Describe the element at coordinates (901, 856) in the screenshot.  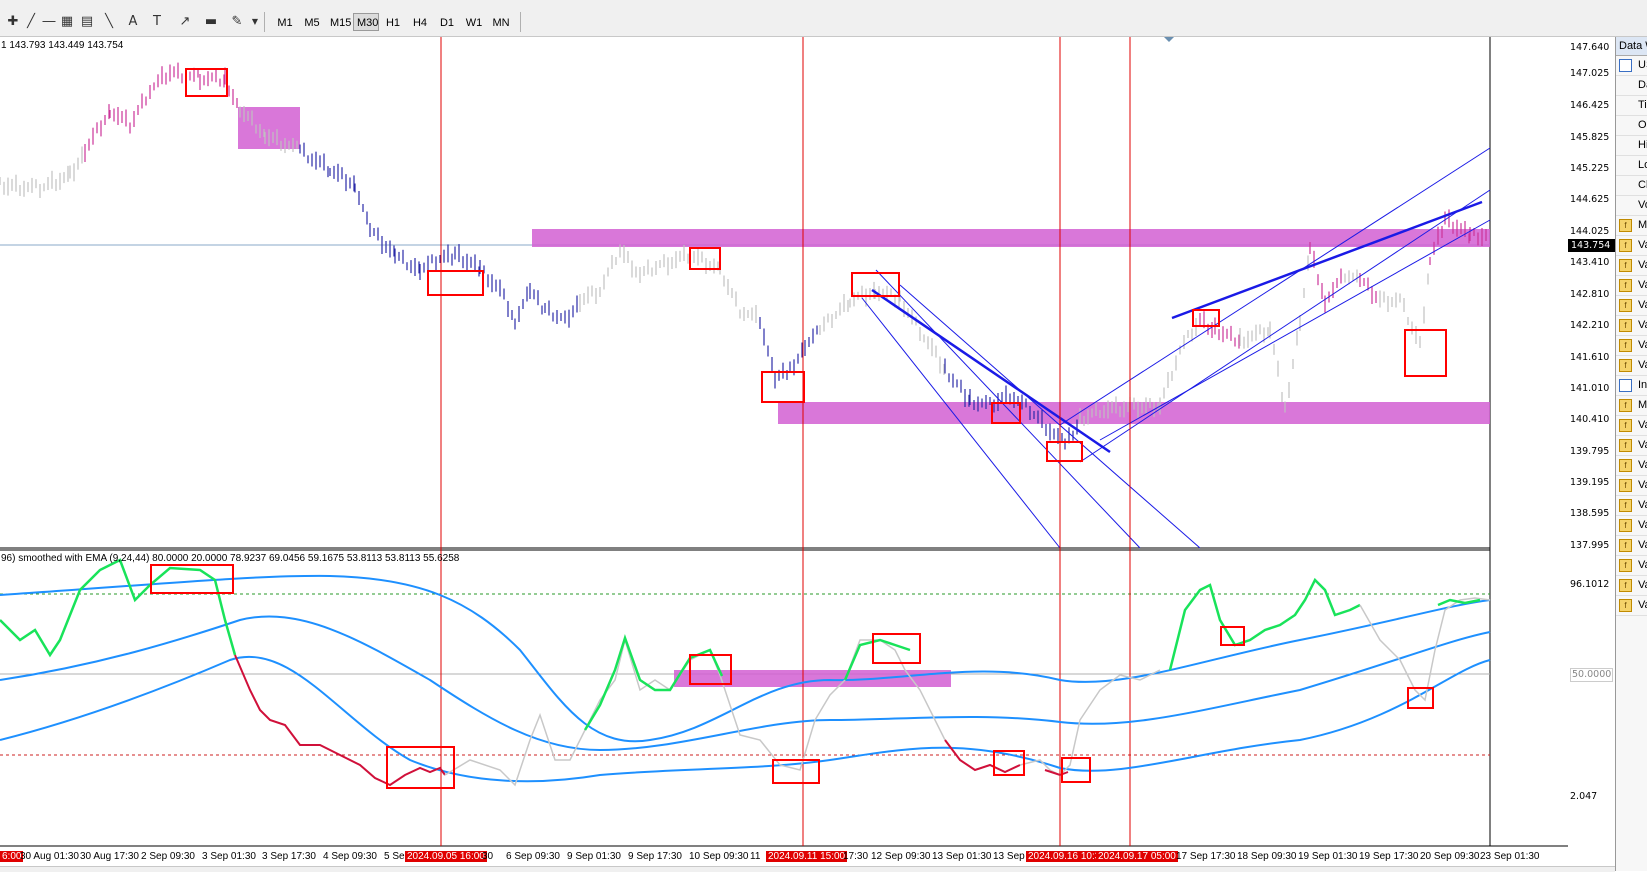
I see `time-axis-label: 12 Sep 09:30` at that location.